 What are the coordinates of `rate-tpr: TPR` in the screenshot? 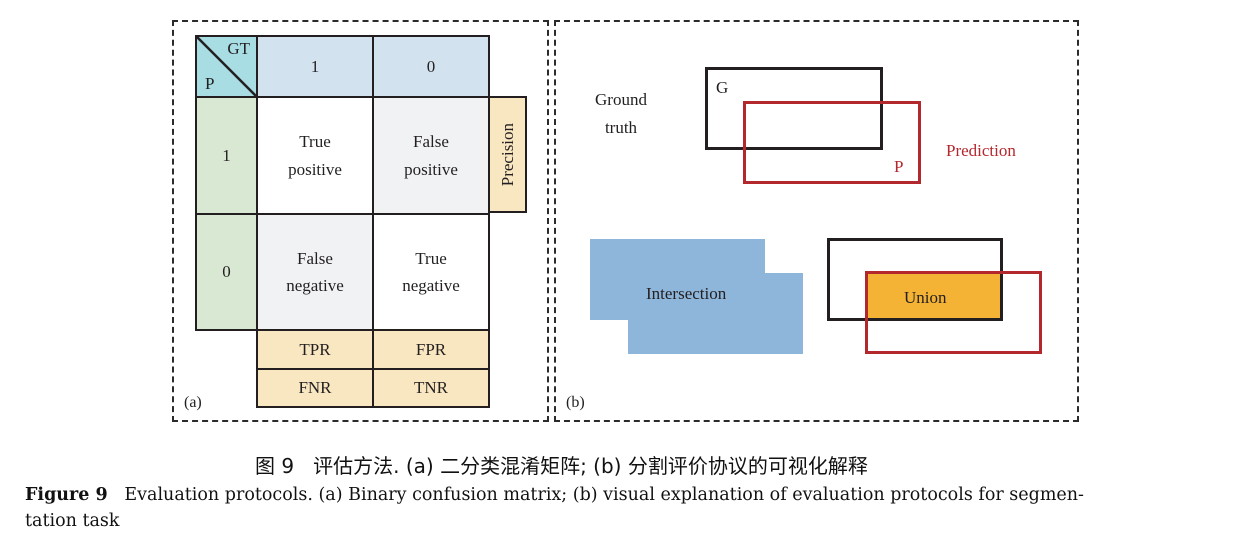 It's located at (315, 349).